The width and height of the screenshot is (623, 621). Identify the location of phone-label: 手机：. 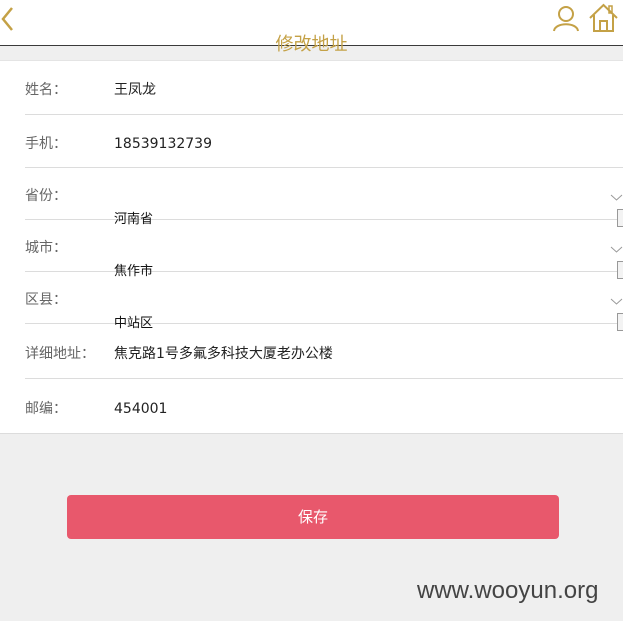
(46, 144).